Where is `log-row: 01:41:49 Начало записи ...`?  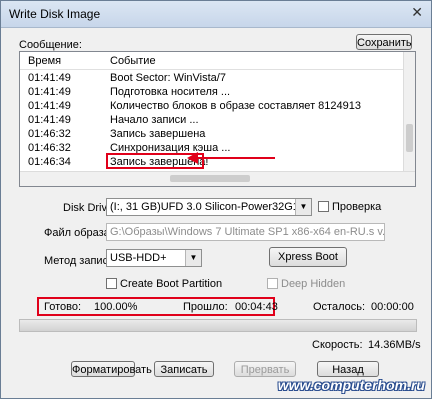
log-row: 01:41:49 Начало записи ... is located at coordinates (113, 120).